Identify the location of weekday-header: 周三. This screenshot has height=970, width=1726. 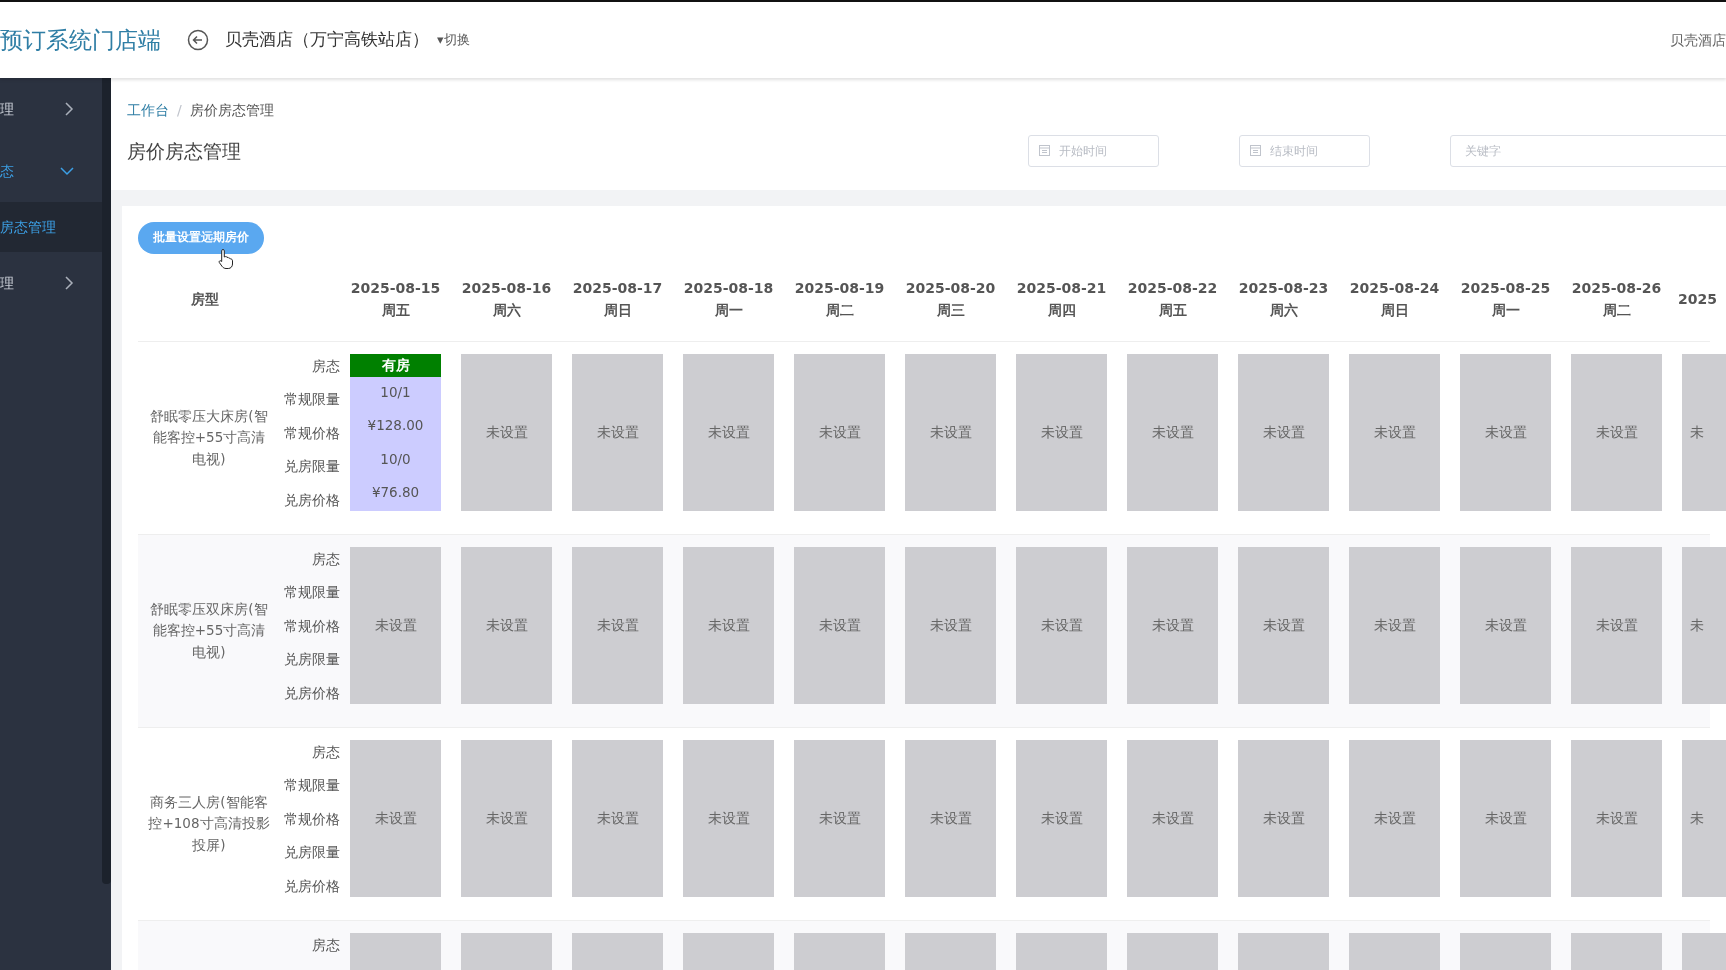
(950, 310).